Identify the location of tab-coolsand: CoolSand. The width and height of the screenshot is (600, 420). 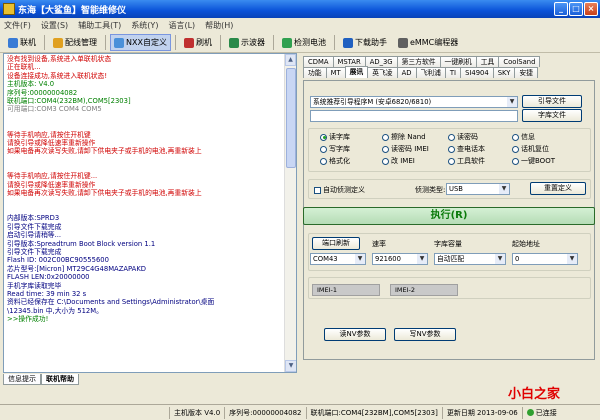
(519, 61).